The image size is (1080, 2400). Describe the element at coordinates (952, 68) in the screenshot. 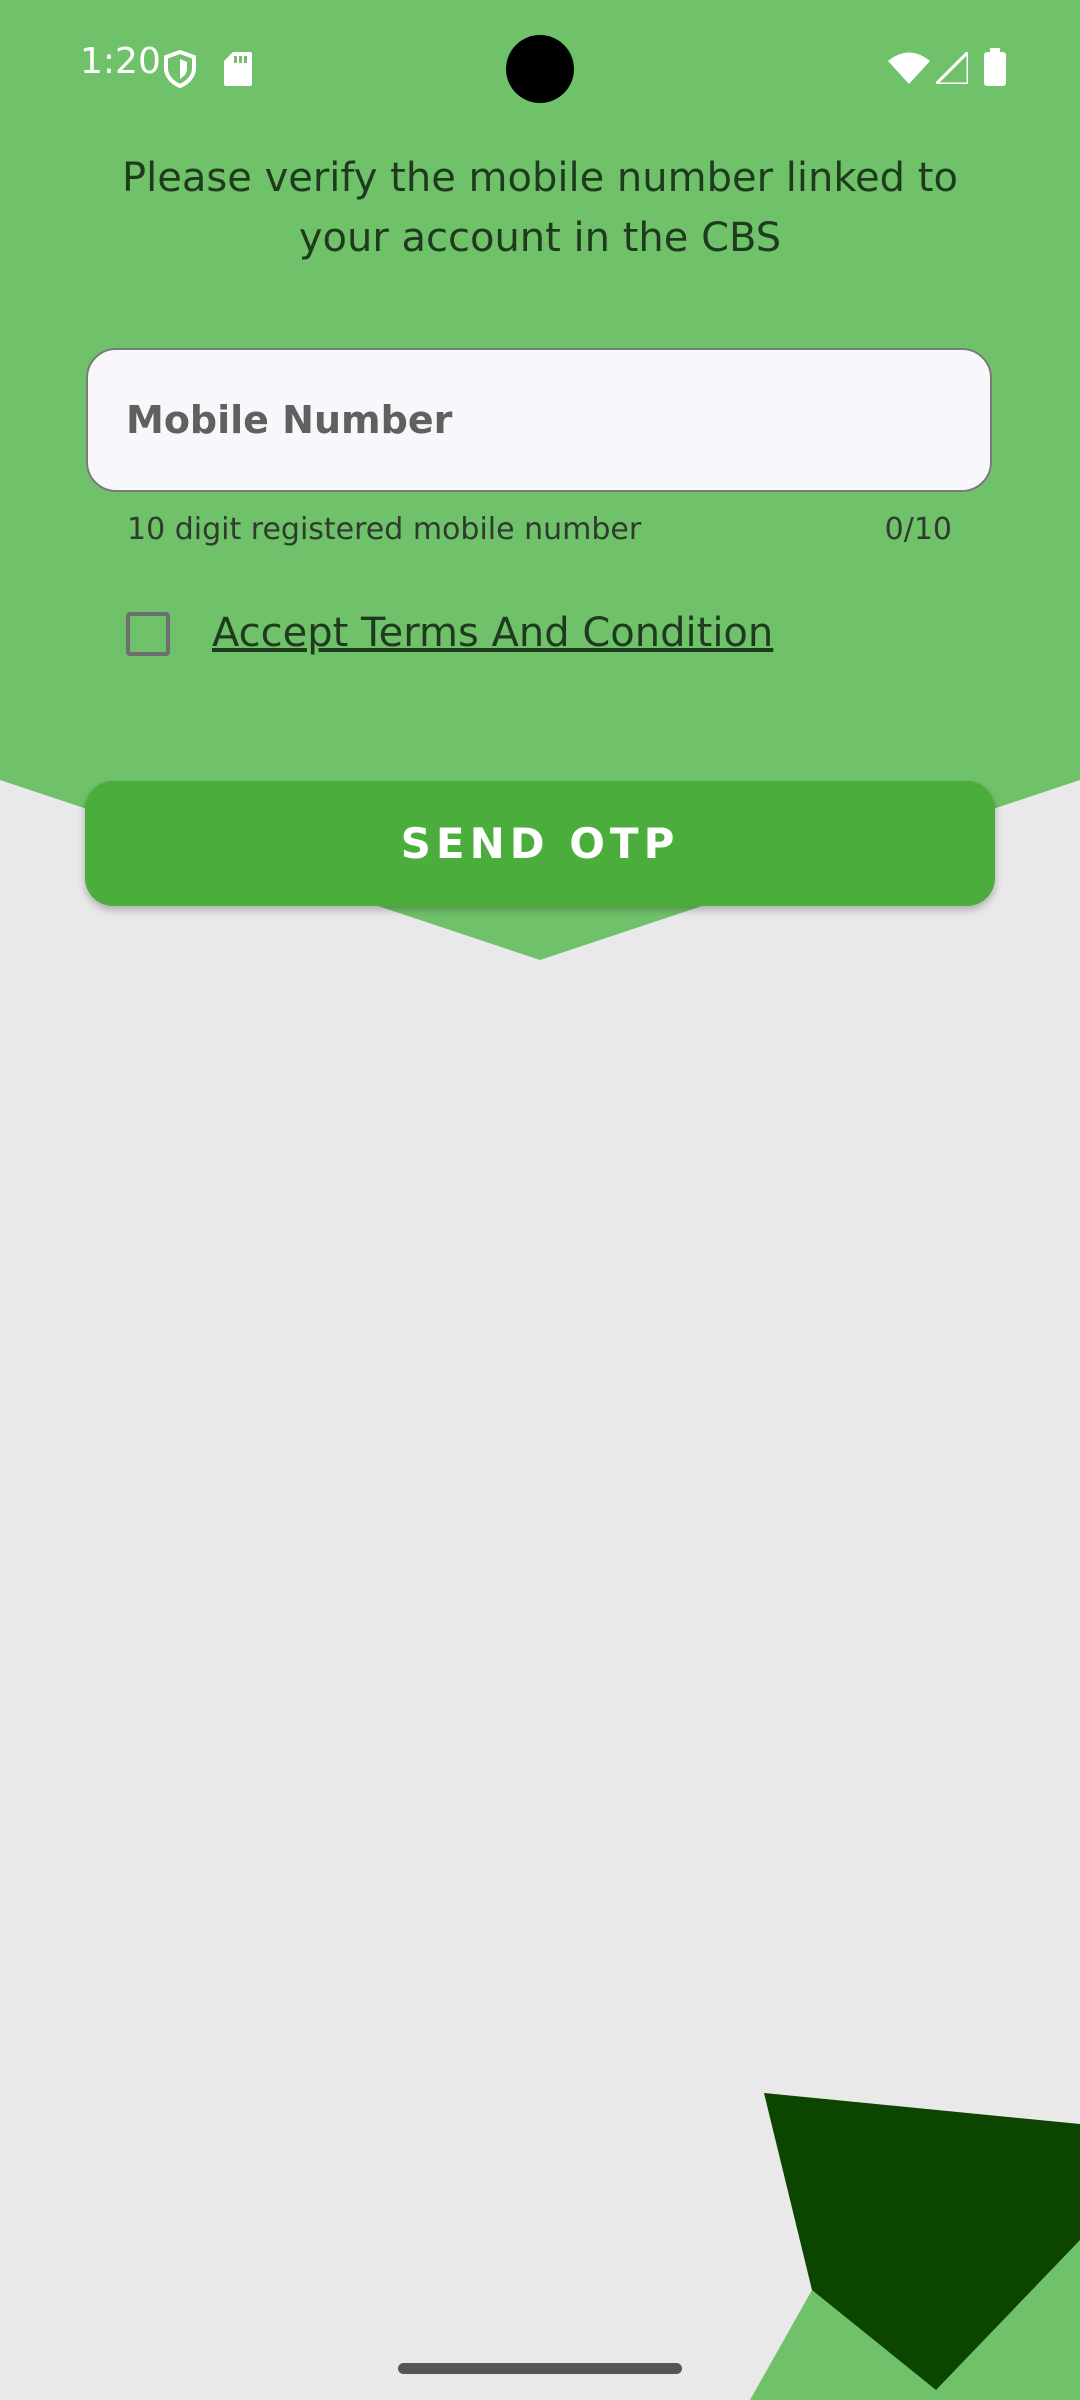

I see `signal-icon` at that location.